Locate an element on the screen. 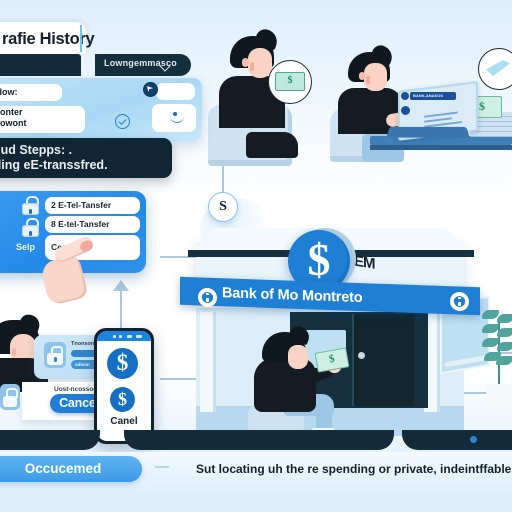  cash-note-icon: $ is located at coordinates (290, 81).